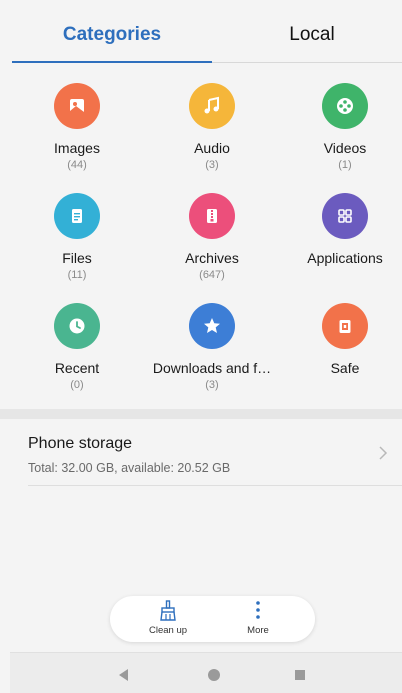 The image size is (402, 693). I want to click on category-count: (647), so click(212, 275).